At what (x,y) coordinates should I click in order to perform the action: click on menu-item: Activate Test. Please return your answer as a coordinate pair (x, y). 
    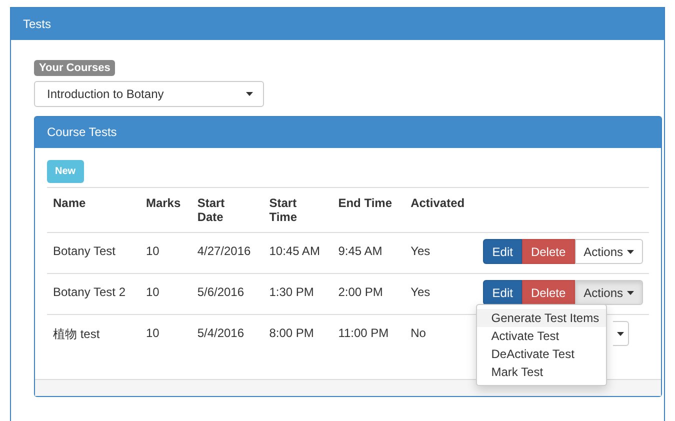
    Looking at the image, I should click on (541, 336).